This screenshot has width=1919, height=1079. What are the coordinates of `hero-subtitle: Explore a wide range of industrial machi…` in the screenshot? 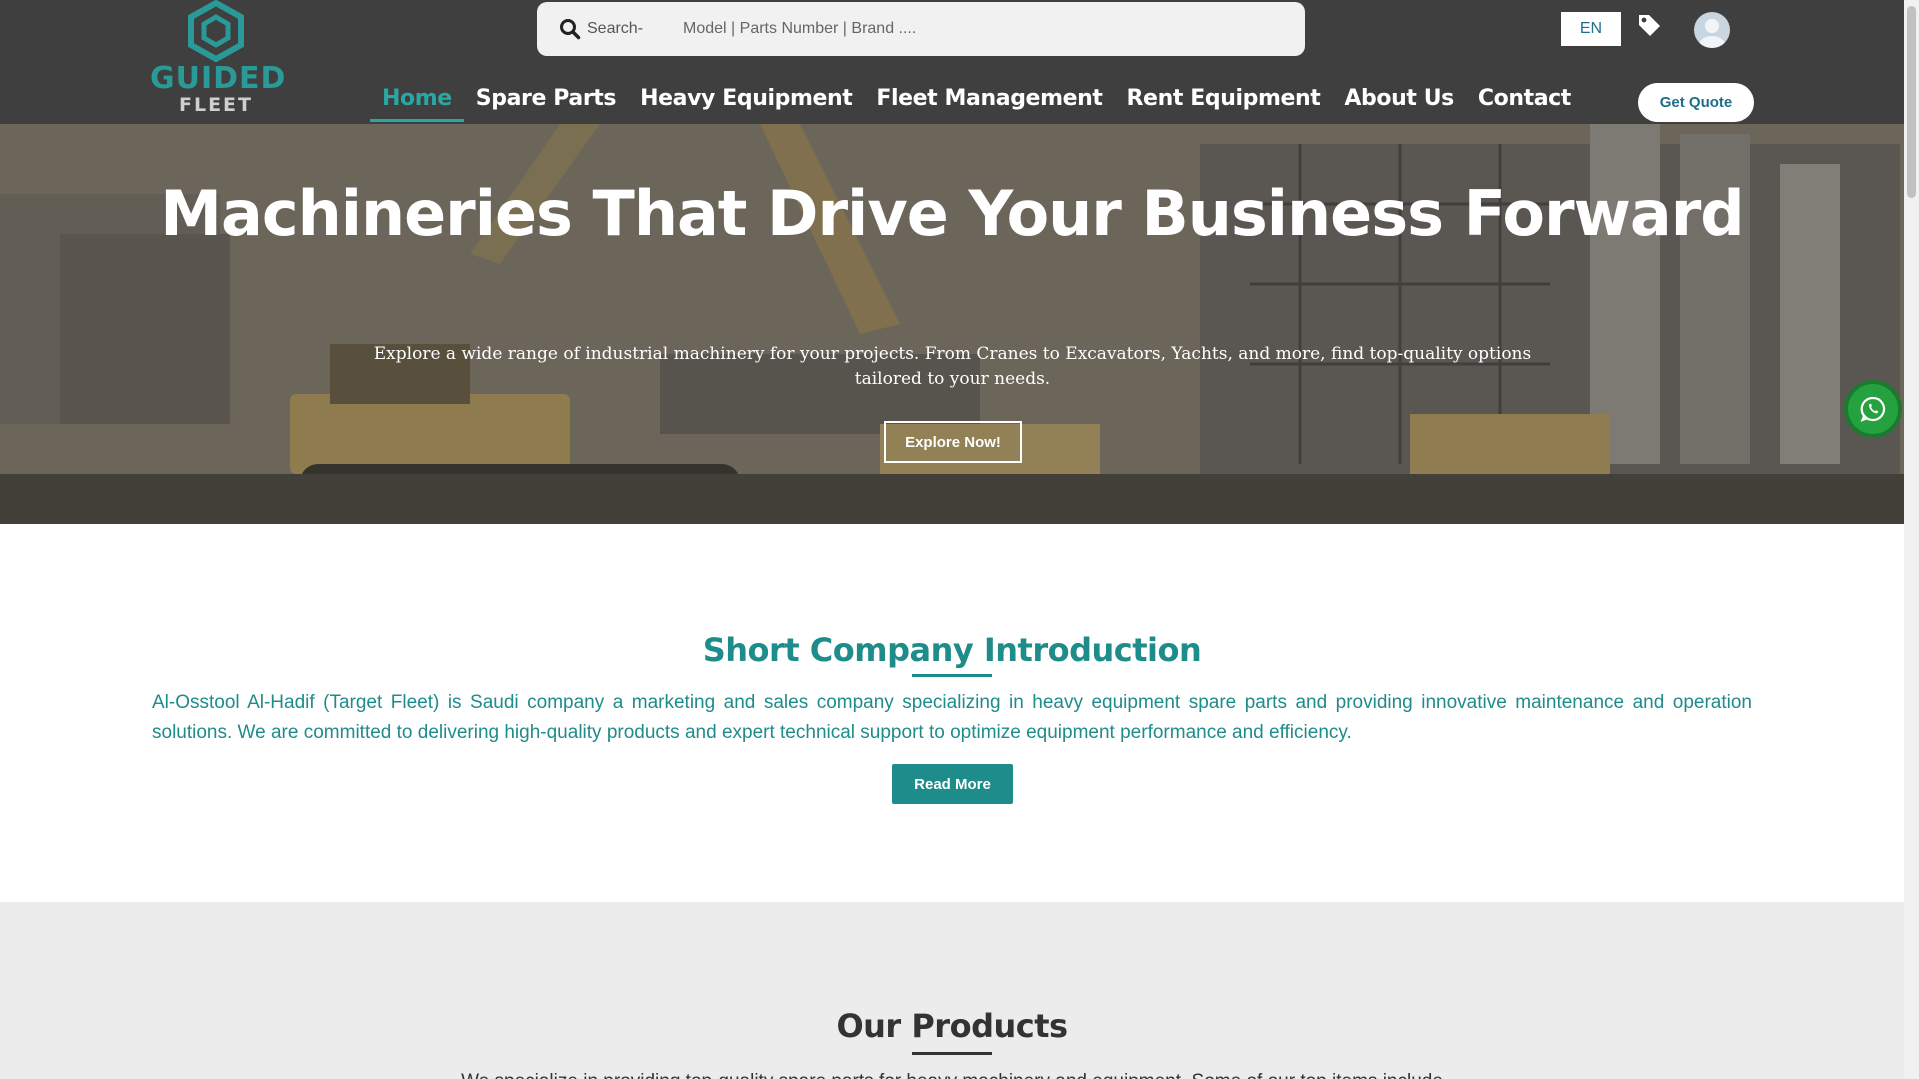 It's located at (952, 366).